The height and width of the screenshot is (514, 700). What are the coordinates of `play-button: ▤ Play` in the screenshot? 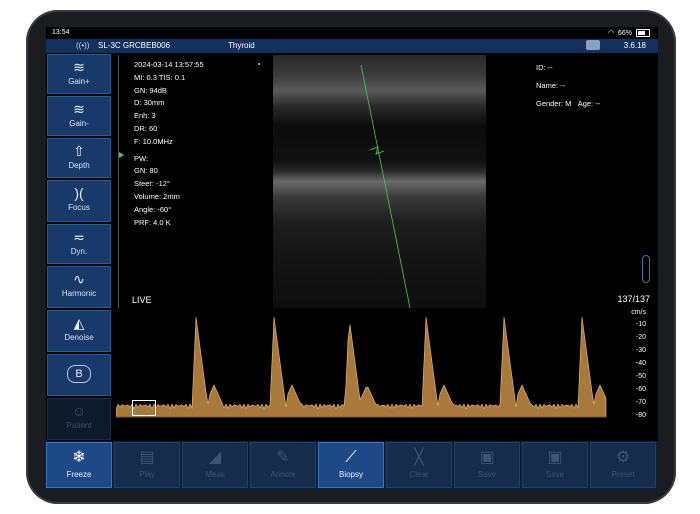 It's located at (147, 465).